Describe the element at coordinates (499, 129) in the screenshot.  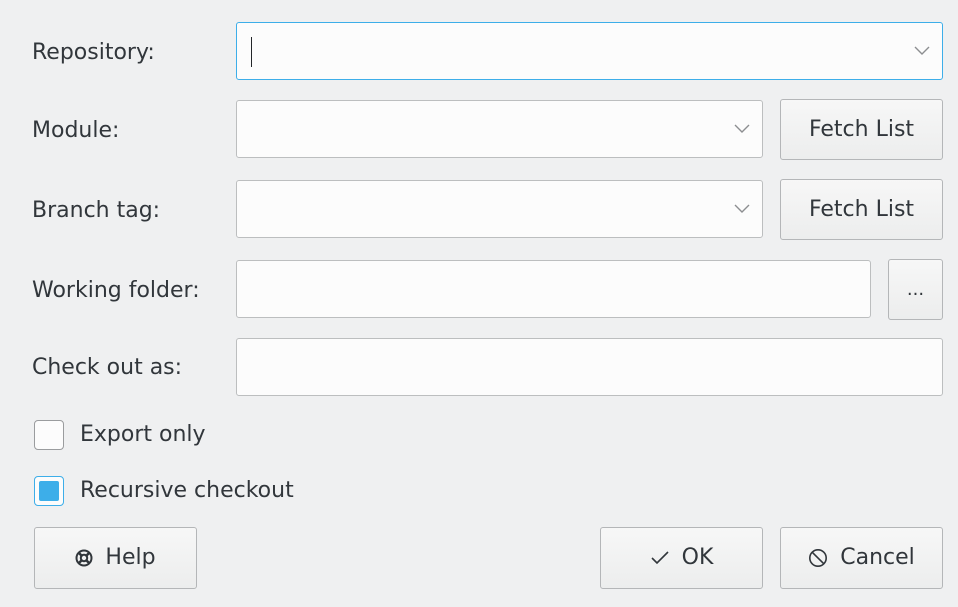
I see `module-combobox` at that location.